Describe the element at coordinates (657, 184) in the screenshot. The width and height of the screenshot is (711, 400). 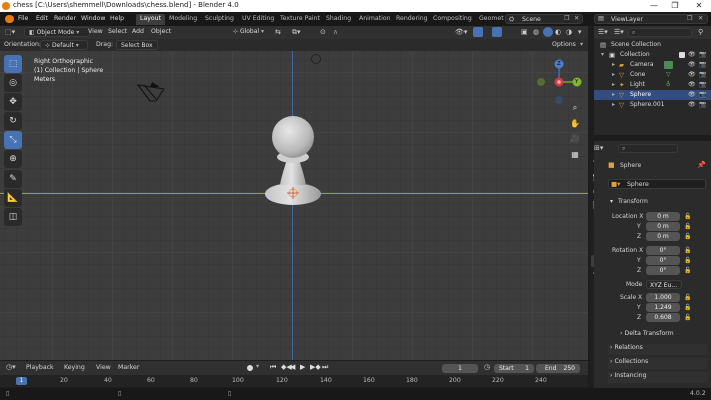
I see `object-name-field: ■▾ Sphere` at that location.